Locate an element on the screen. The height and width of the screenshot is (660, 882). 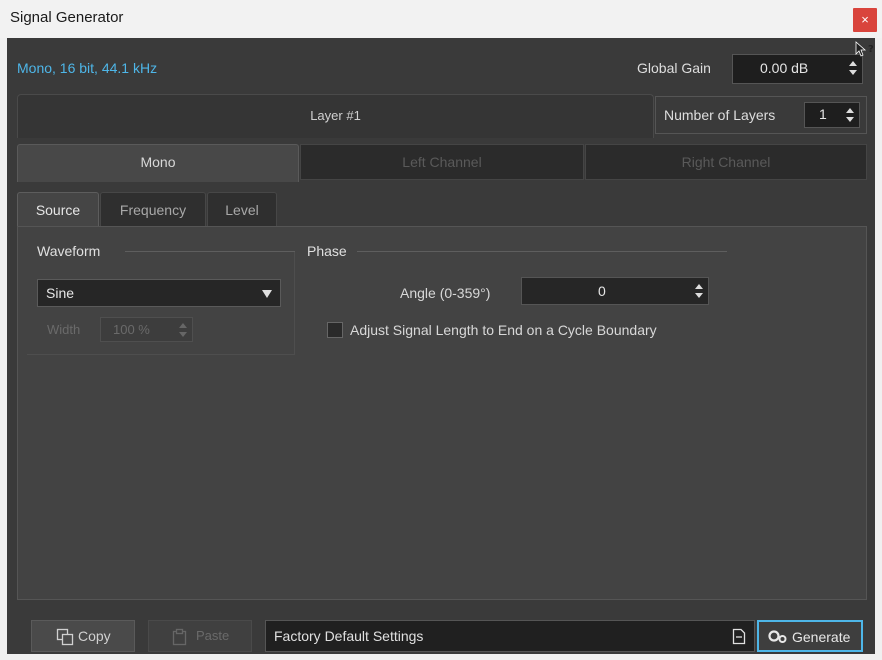
preset-field: Factory Default Settings is located at coordinates (510, 636).